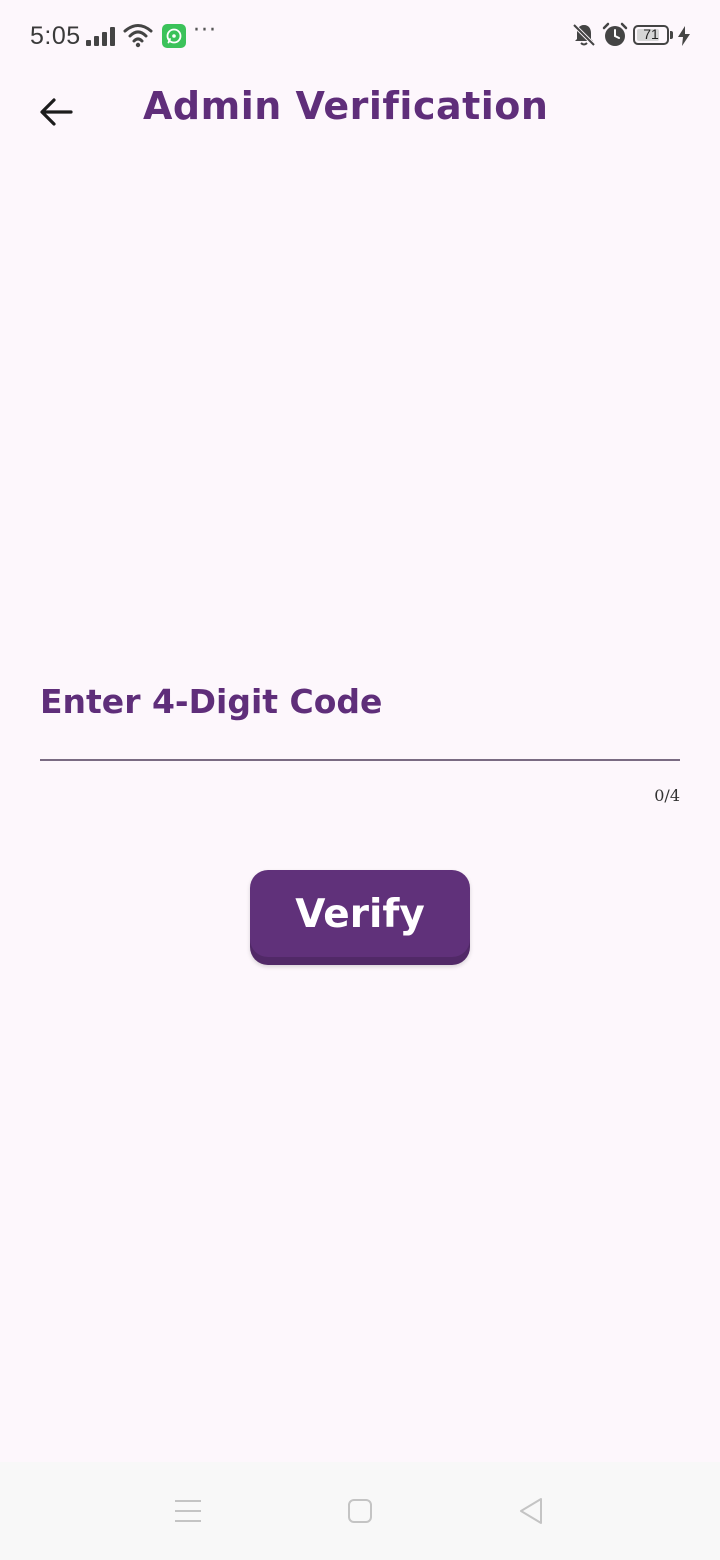  I want to click on back-button, so click(56, 112).